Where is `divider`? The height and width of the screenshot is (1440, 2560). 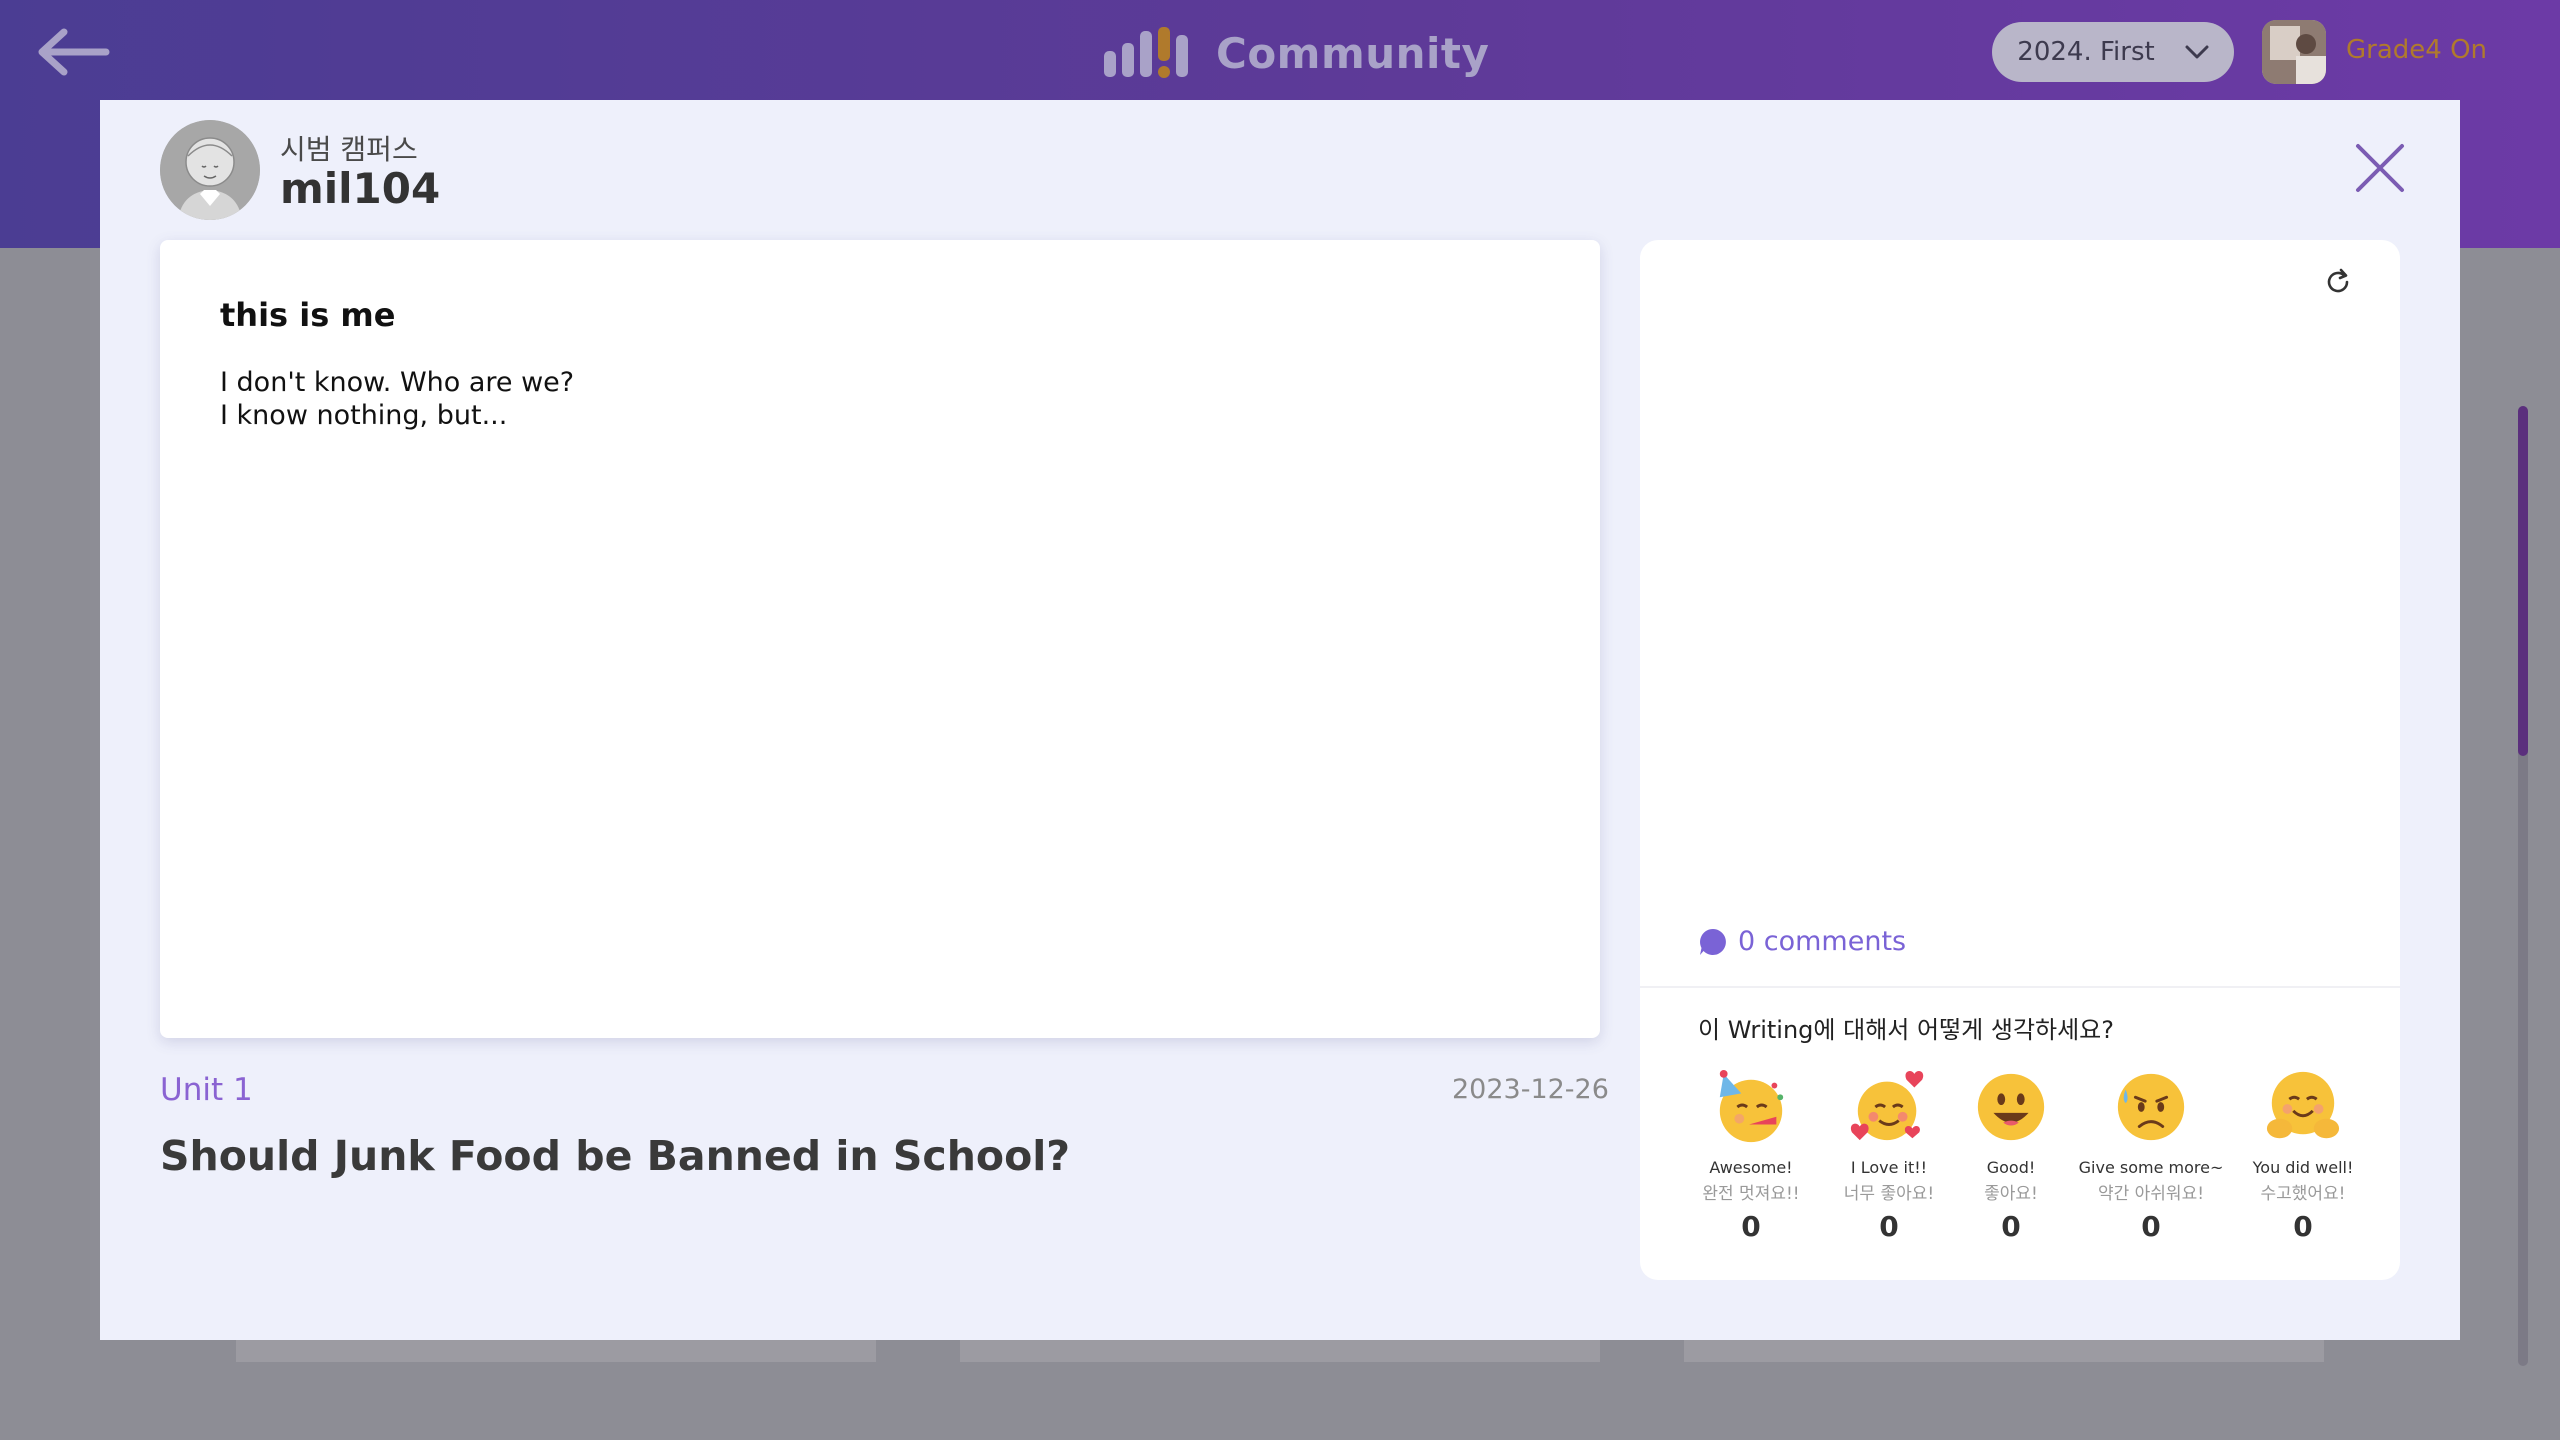
divider is located at coordinates (2020, 987).